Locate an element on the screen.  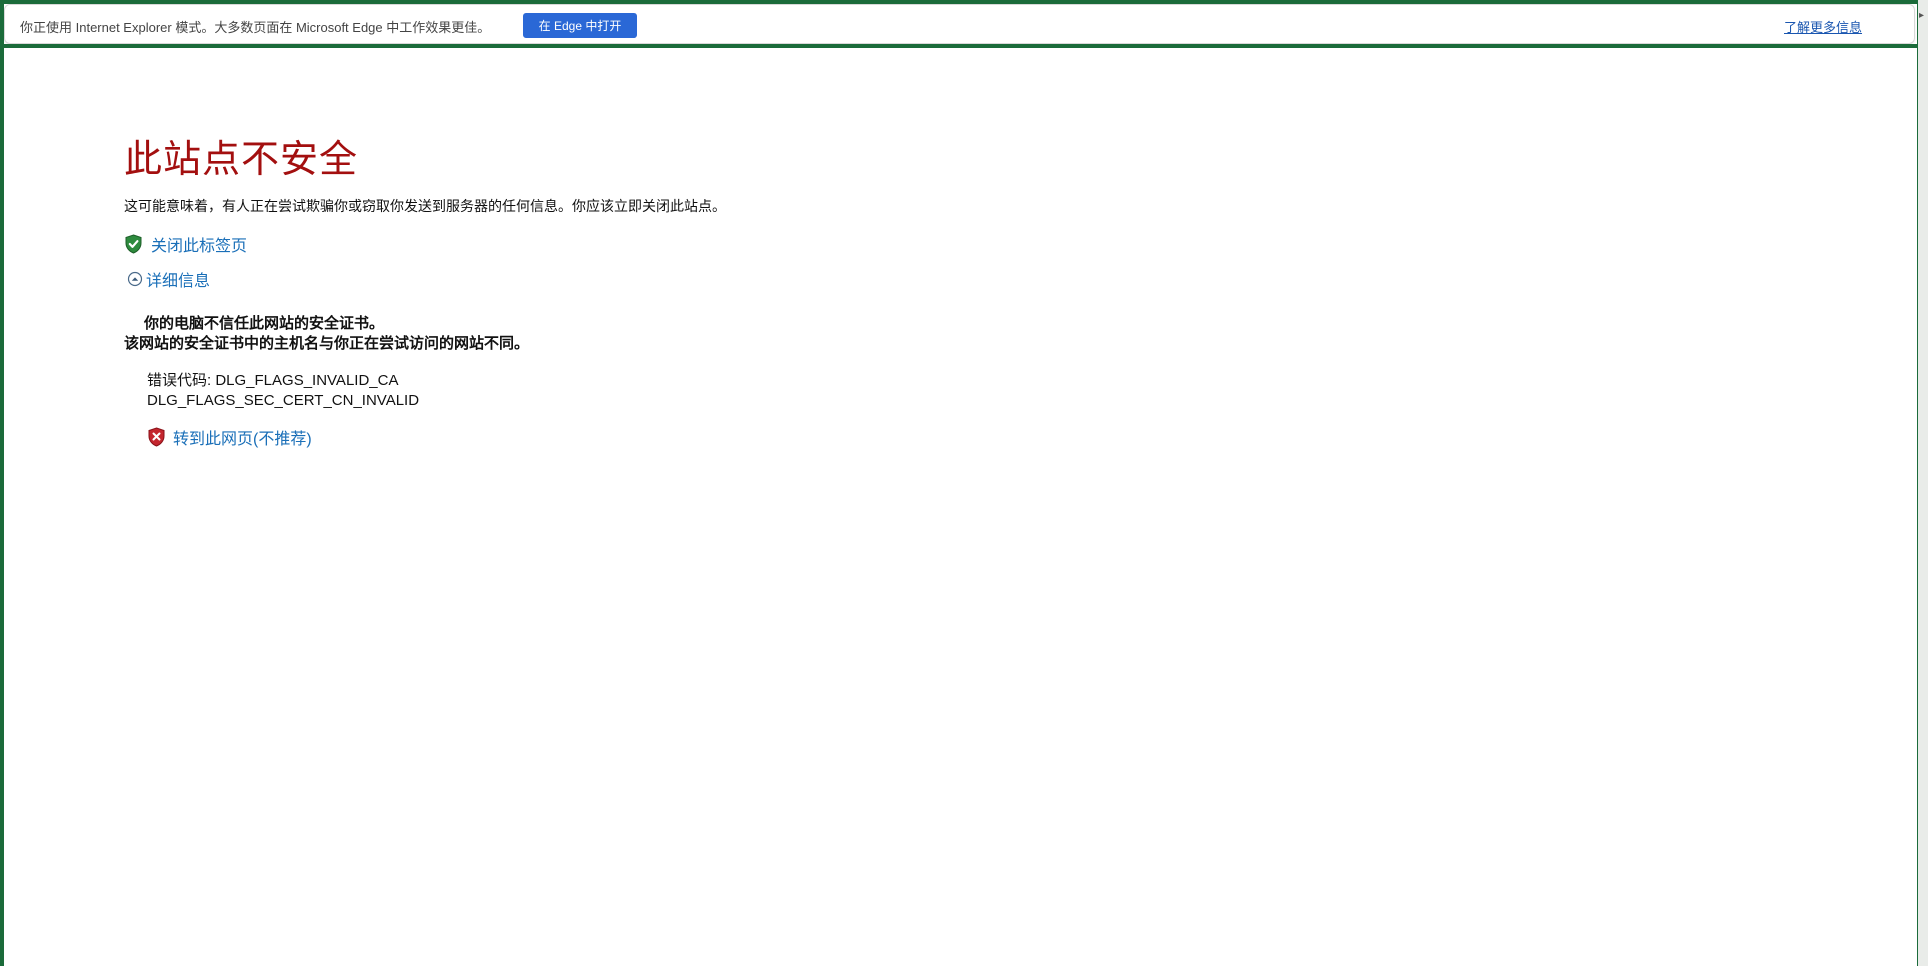
close-tab-link: 关闭此标签页 is located at coordinates (199, 244).